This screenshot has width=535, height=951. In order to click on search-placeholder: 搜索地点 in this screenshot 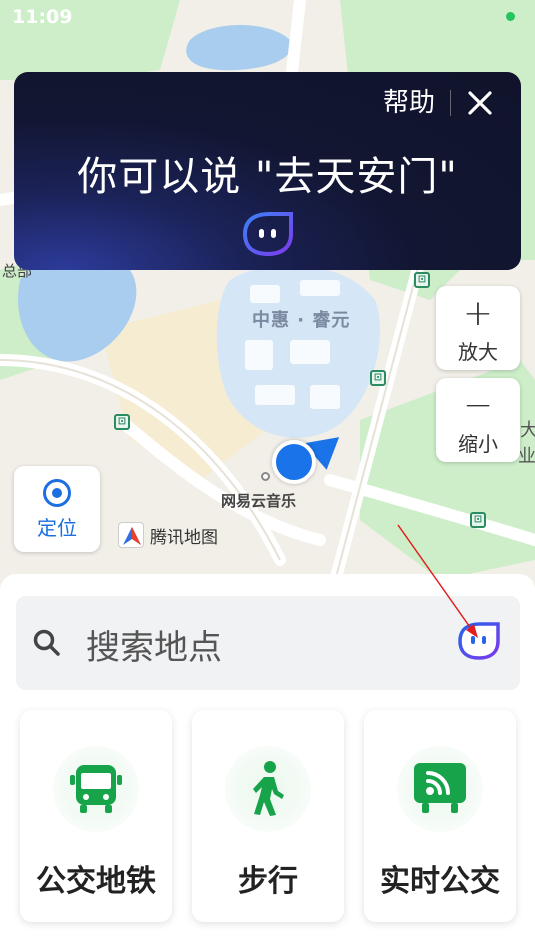, I will do `click(154, 648)`.